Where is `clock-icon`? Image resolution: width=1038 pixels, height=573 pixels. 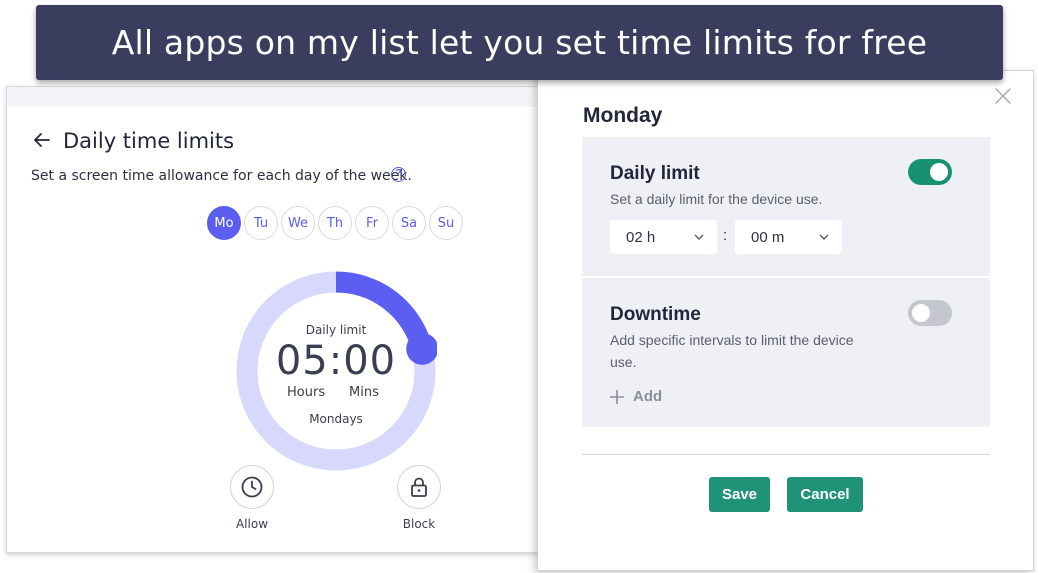
clock-icon is located at coordinates (252, 487).